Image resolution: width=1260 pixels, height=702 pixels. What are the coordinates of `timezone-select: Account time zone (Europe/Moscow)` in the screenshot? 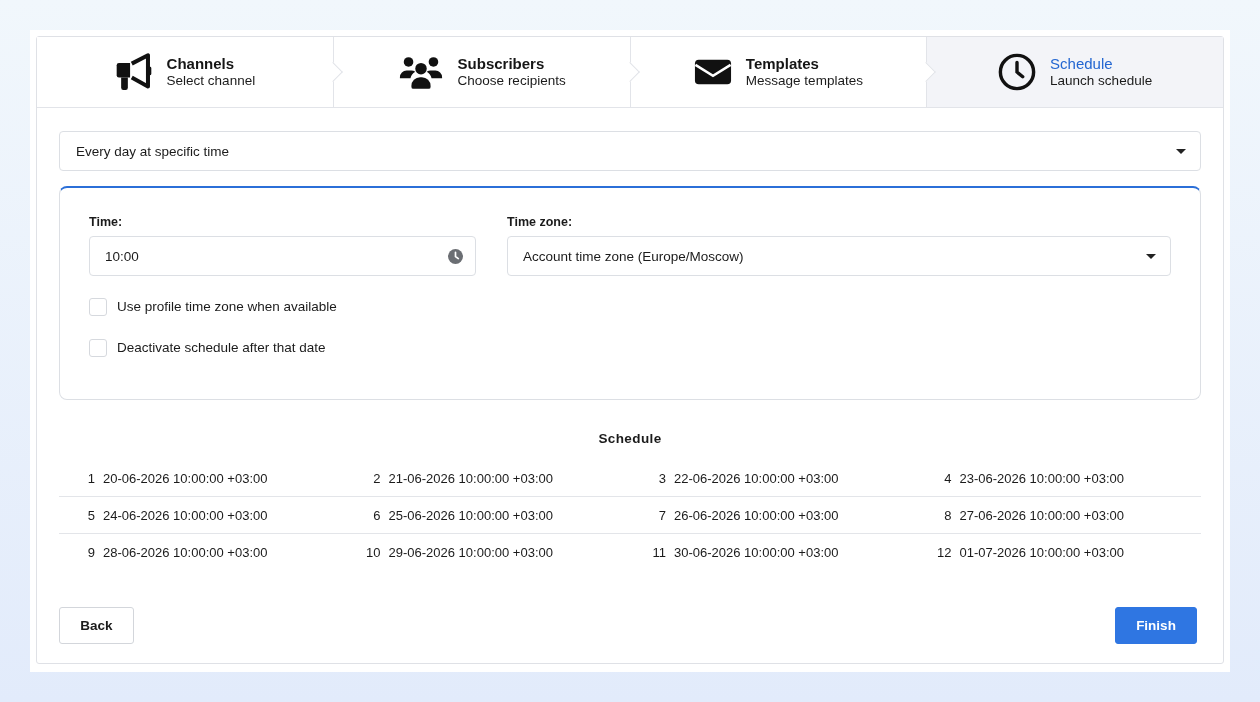 It's located at (839, 256).